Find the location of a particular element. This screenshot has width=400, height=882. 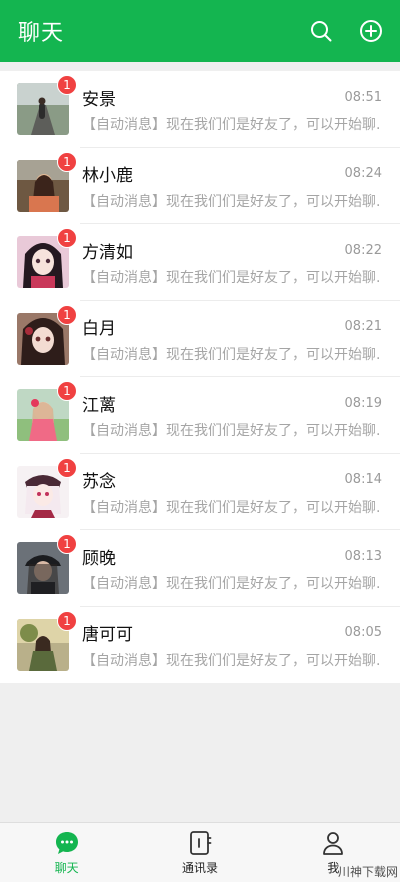

chat-content: 安景 08:51 【自动消息】现在我们们是好友了，可以开始聊.. is located at coordinates (232, 109).